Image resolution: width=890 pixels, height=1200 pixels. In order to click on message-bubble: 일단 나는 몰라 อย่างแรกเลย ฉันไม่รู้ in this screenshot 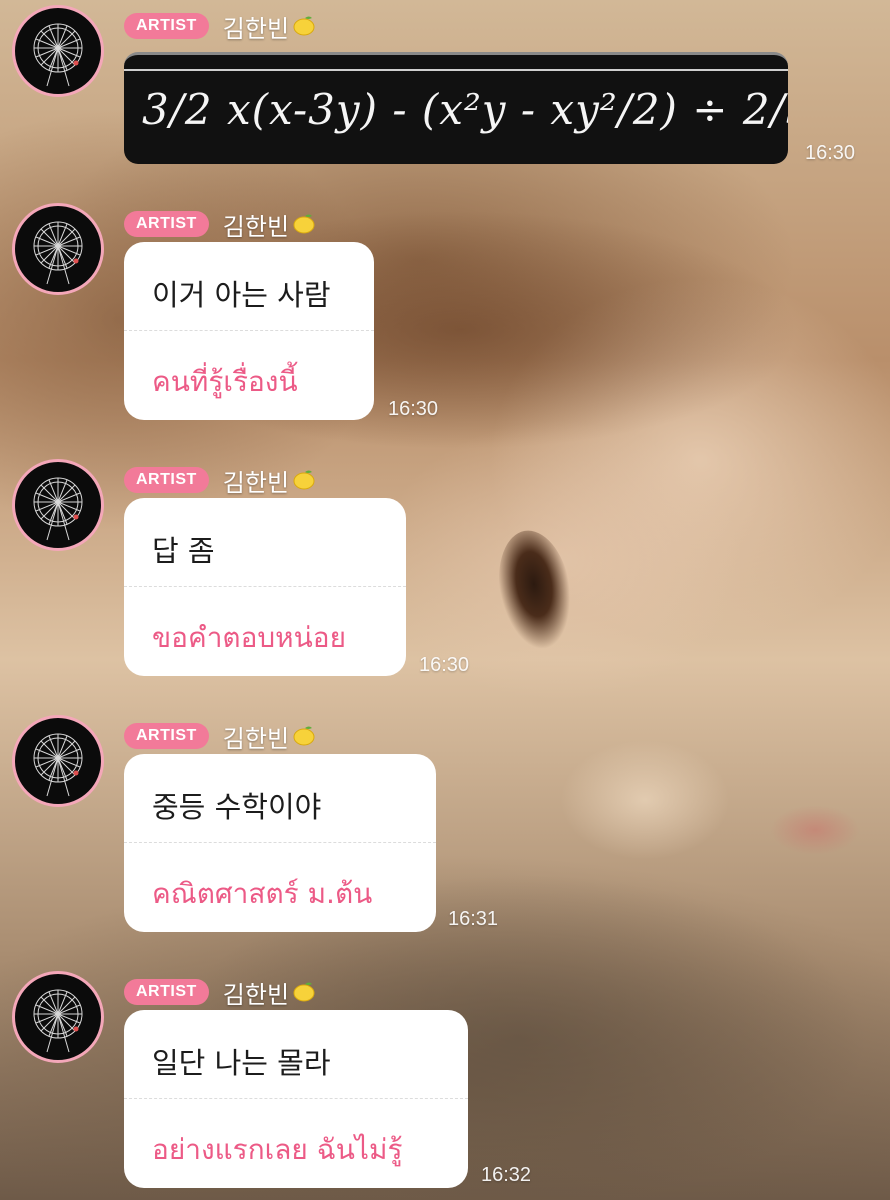, I will do `click(296, 1099)`.